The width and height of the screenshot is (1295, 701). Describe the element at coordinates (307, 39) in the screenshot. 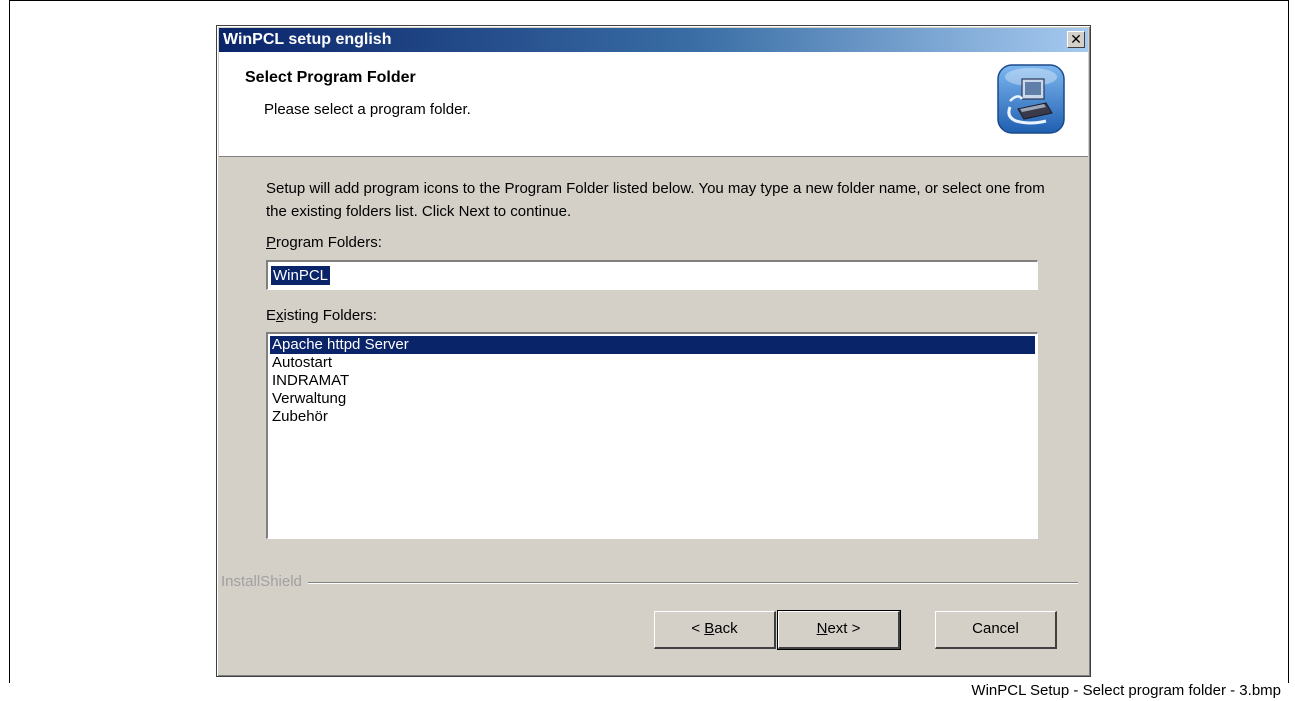

I see `window-title: WinPCL setup english` at that location.